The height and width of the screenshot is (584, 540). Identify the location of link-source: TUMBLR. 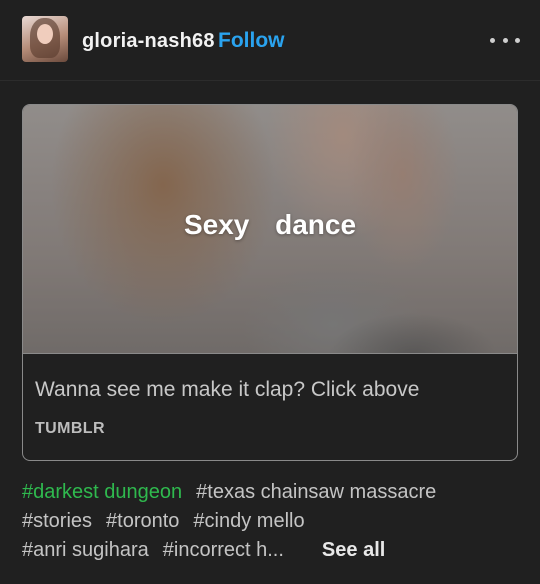
(70, 428).